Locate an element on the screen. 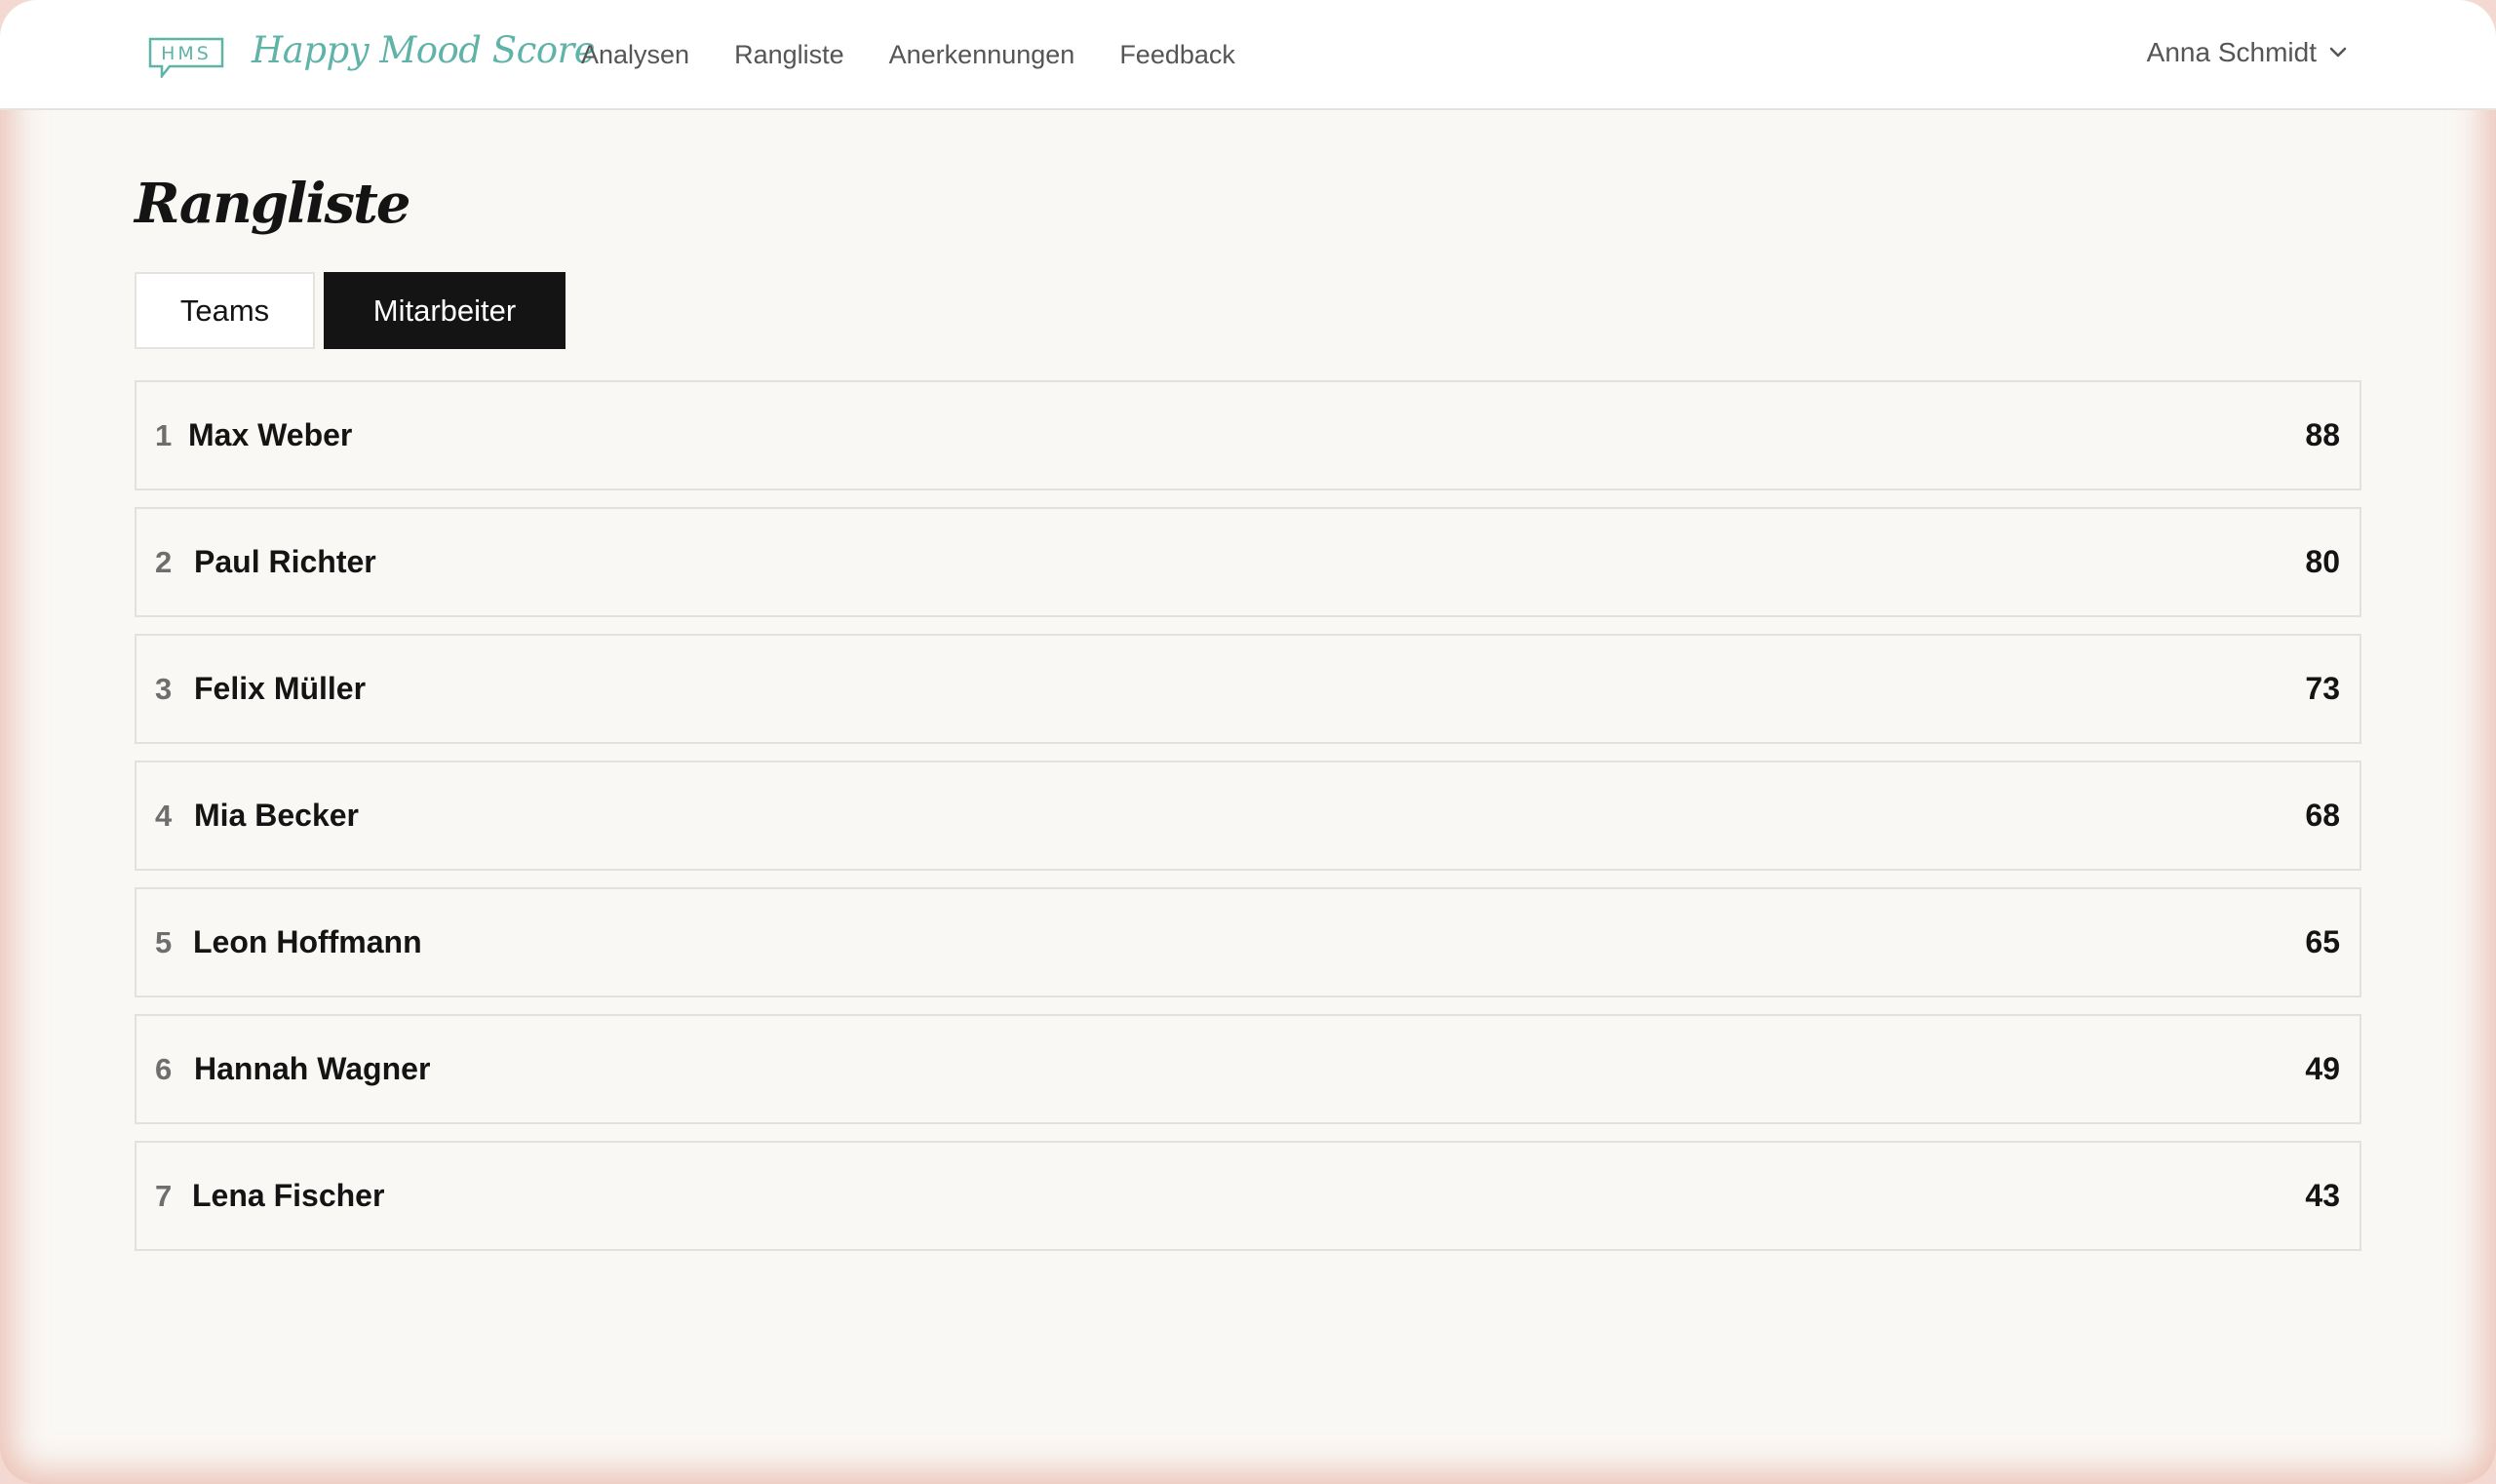 This screenshot has width=2496, height=1484. ranking-tabs: Teams Mitarbeiter is located at coordinates (350, 310).